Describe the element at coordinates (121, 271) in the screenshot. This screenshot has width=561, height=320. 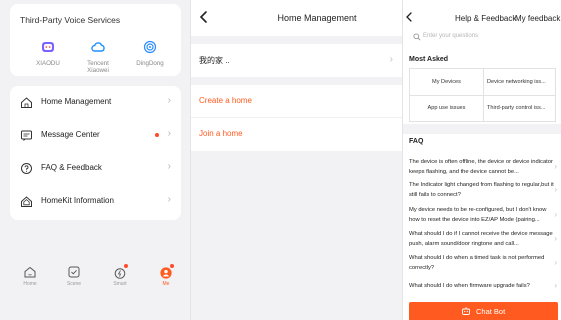
I see `smart-tab-icon` at that location.